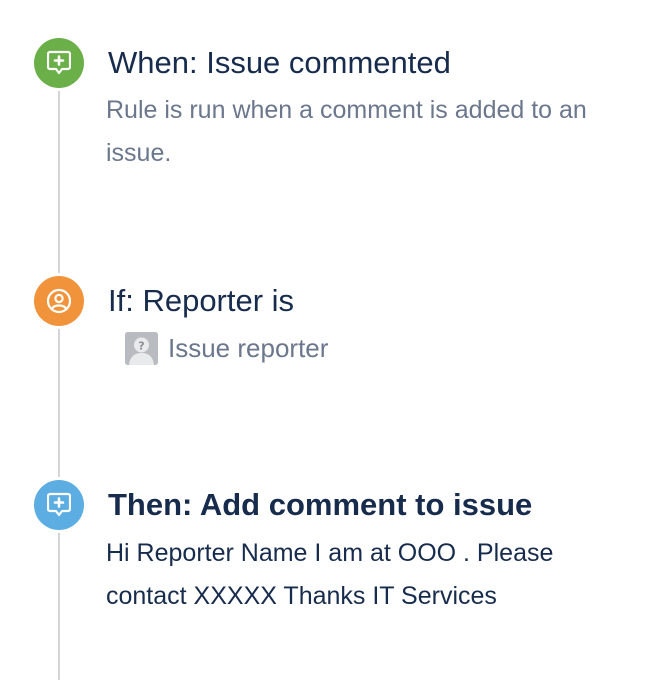  What do you see at coordinates (59, 370) in the screenshot?
I see `timeline-connector` at bounding box center [59, 370].